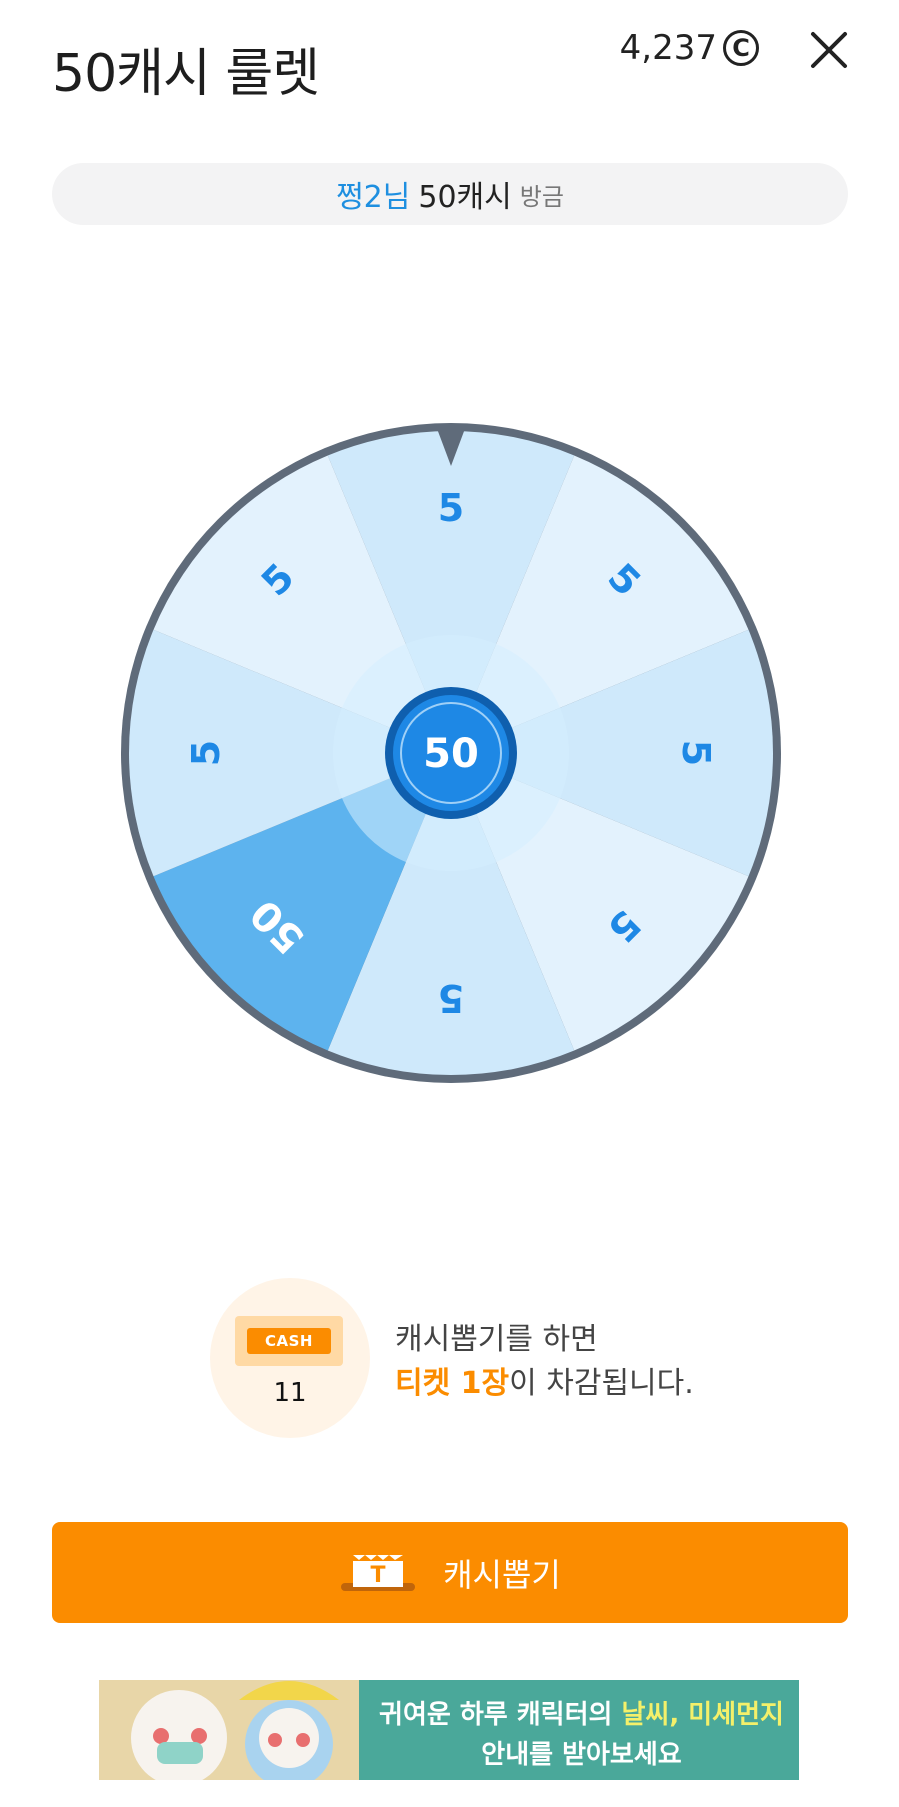 The width and height of the screenshot is (899, 1807). What do you see at coordinates (581, 1755) in the screenshot?
I see `ad-text-line2: 안내를 받아보세요` at bounding box center [581, 1755].